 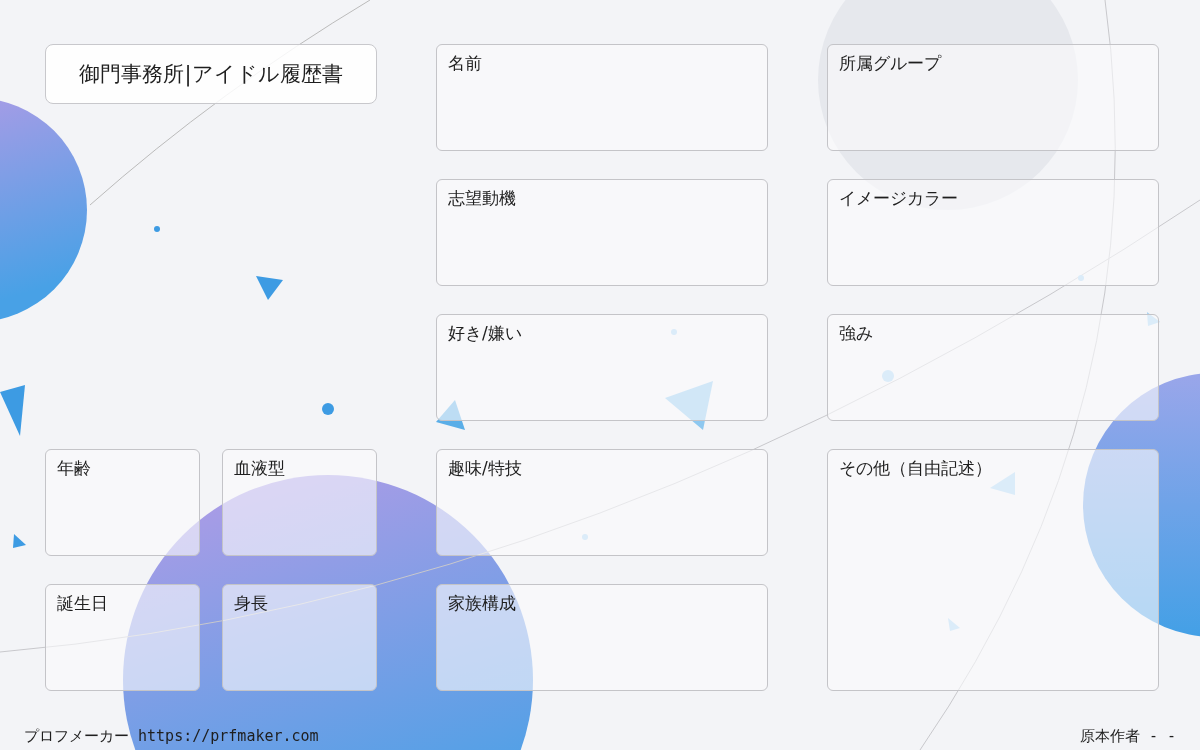 I want to click on field-label: 名前, so click(x=465, y=63).